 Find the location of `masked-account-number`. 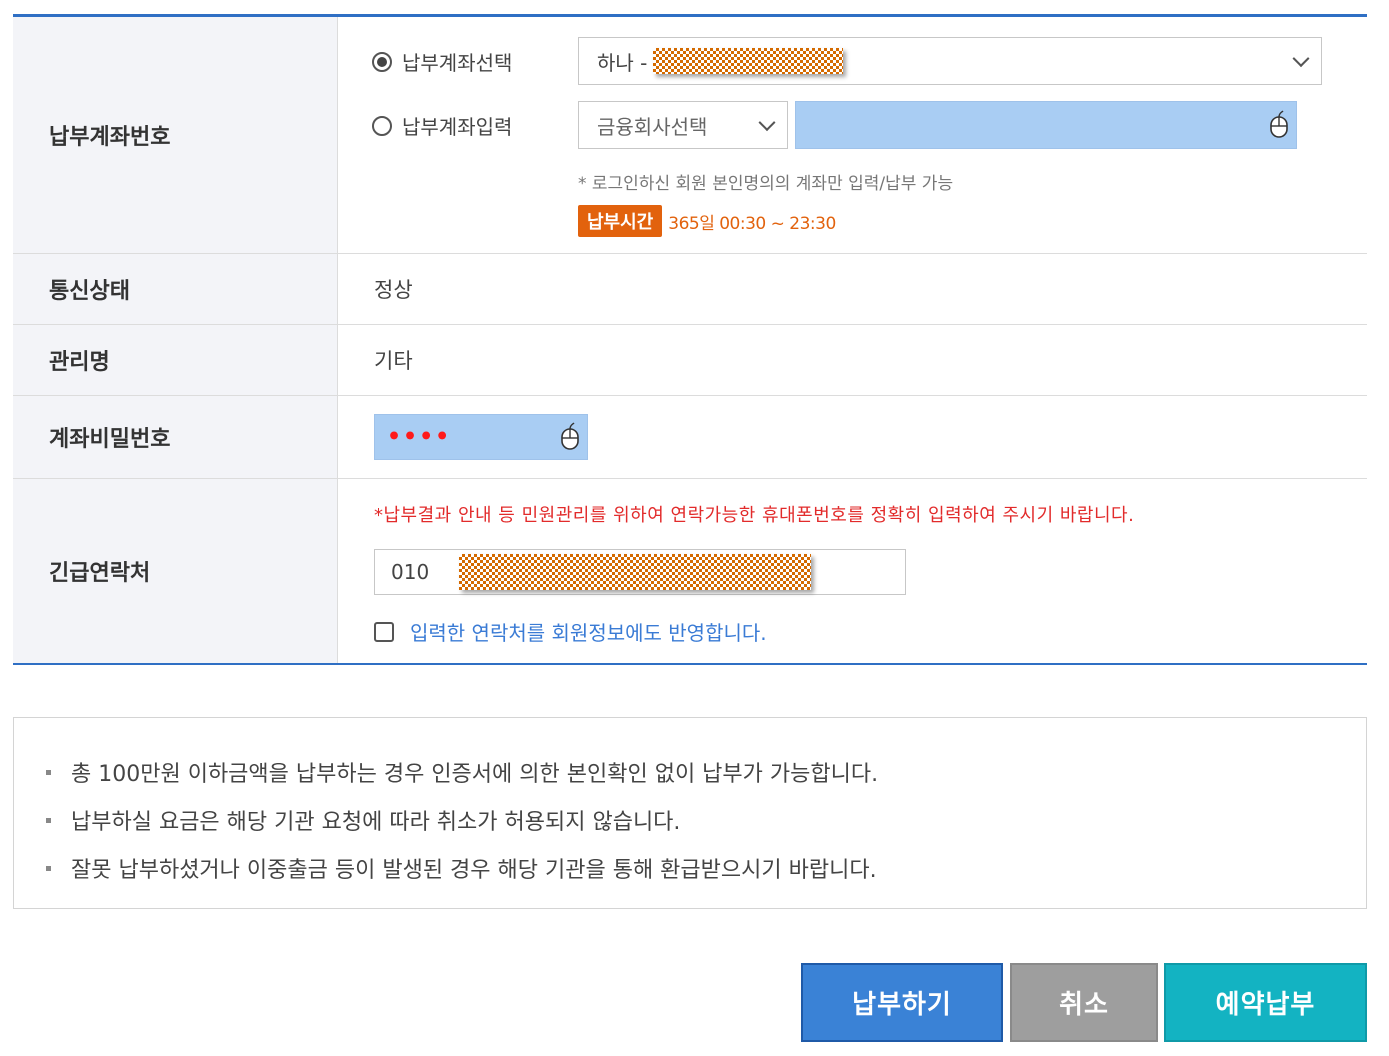

masked-account-number is located at coordinates (748, 61).